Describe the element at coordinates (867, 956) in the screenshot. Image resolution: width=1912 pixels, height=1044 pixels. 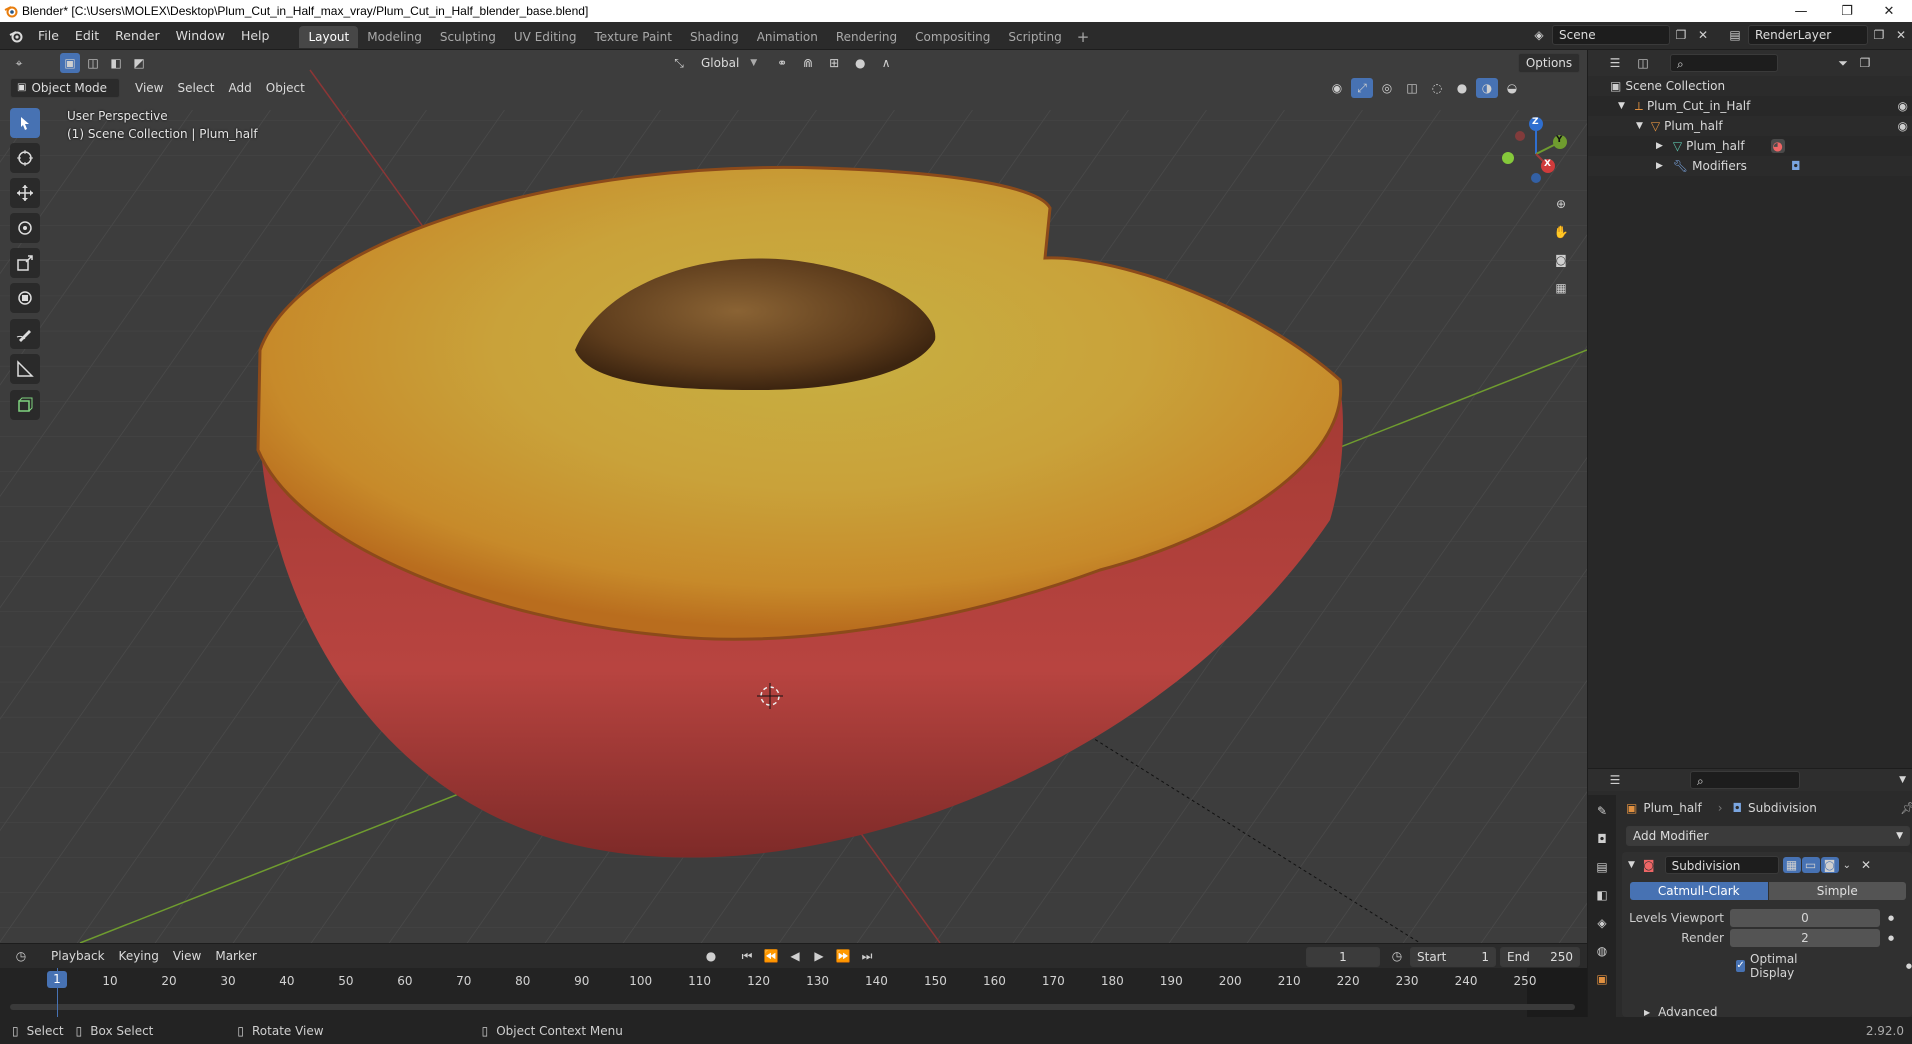
I see `jump-end-icon: ⏭` at that location.